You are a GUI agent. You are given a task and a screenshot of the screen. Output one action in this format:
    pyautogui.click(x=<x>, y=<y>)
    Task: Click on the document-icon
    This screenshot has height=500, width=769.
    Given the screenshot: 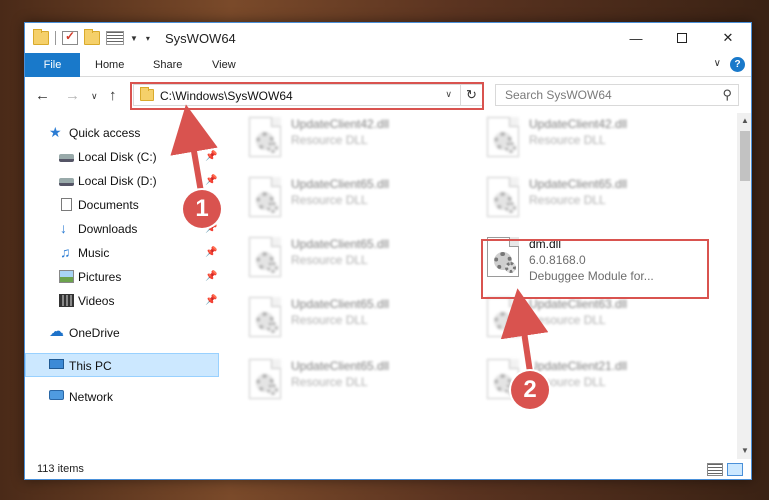 What is the action you would take?
    pyautogui.click(x=66, y=204)
    